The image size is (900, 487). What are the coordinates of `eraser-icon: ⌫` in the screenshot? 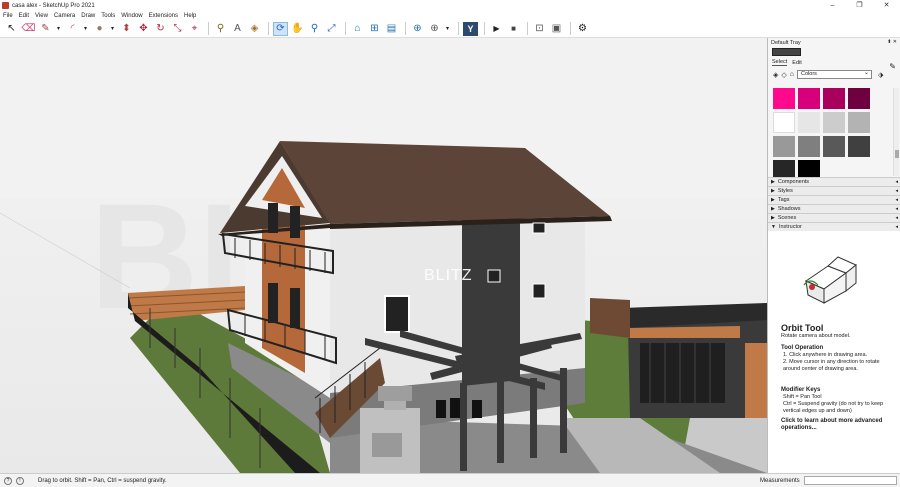 It's located at (28, 29).